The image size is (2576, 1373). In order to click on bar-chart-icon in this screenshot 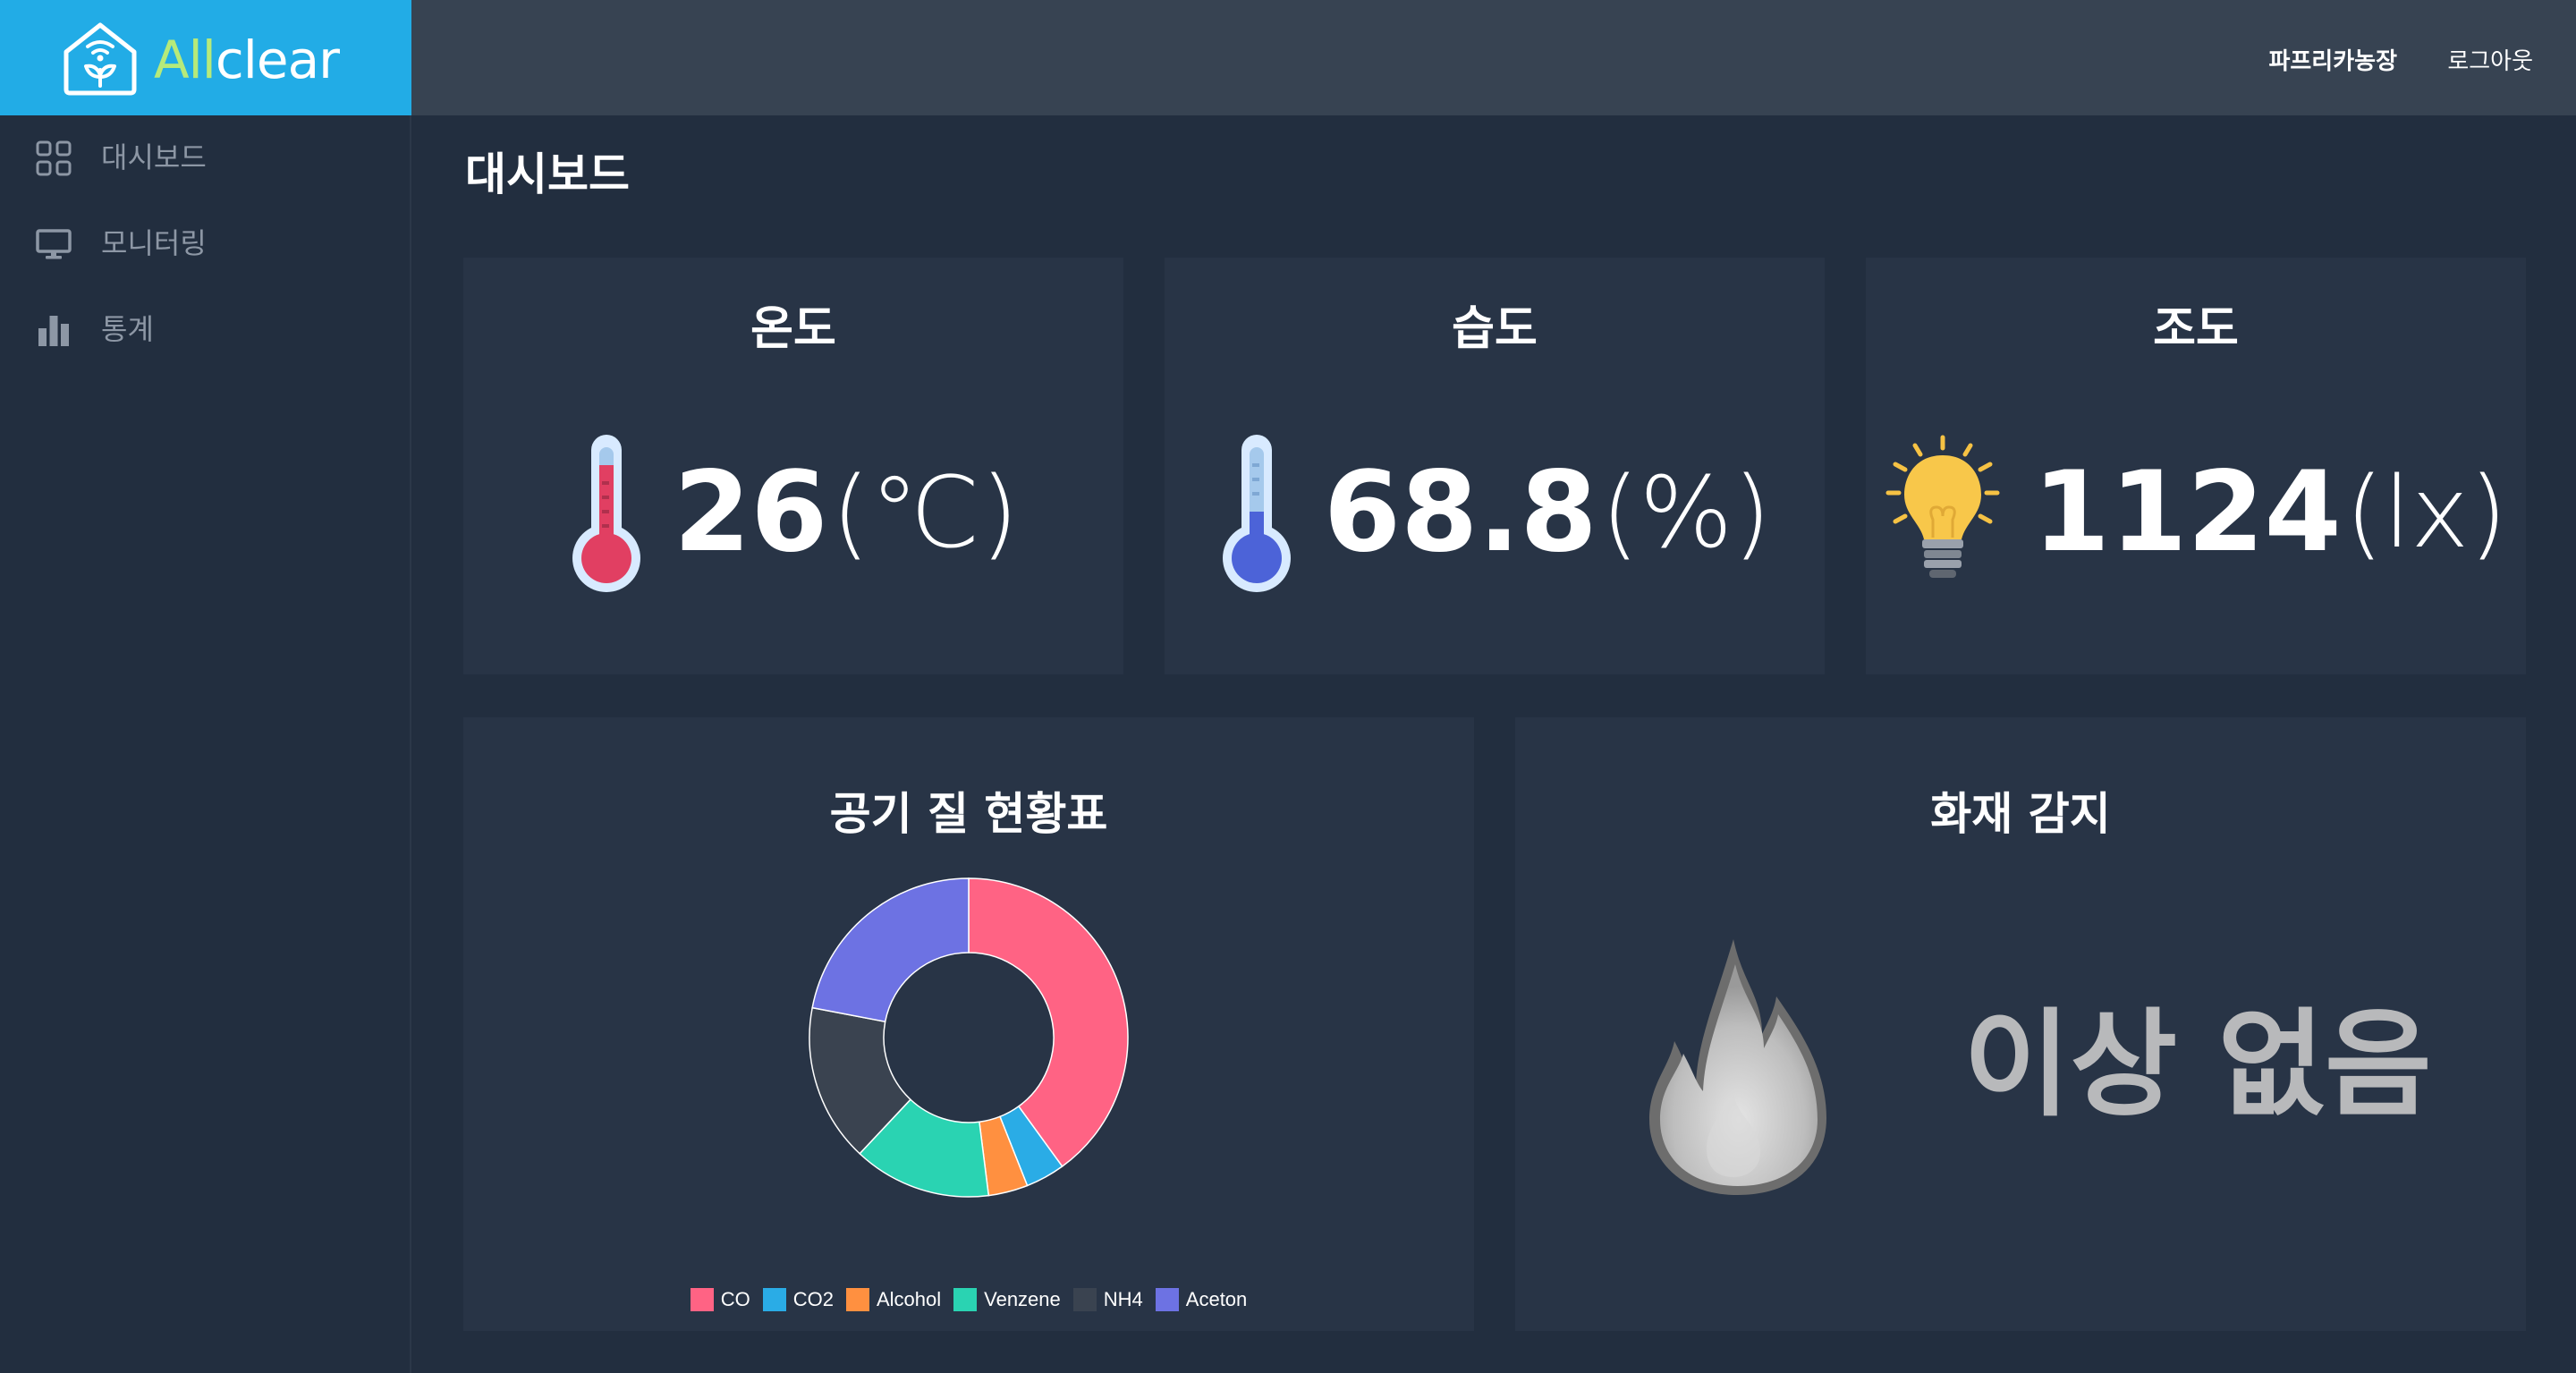, I will do `click(53, 331)`.